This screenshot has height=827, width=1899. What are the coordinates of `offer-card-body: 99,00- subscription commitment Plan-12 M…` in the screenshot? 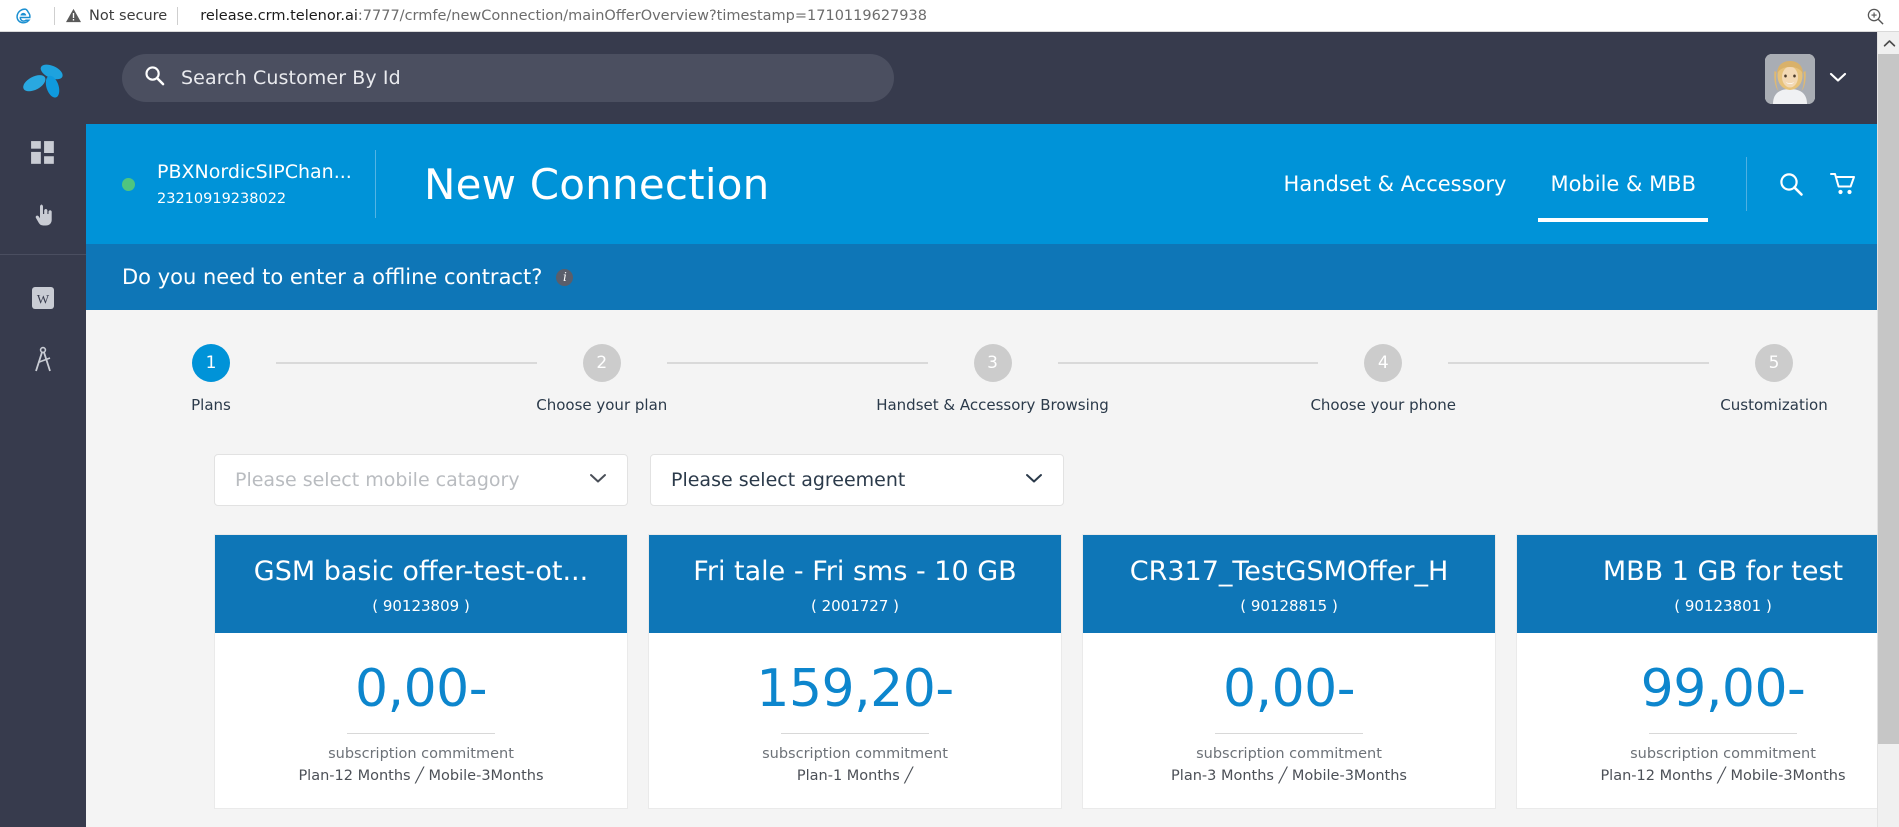 It's located at (1708, 720).